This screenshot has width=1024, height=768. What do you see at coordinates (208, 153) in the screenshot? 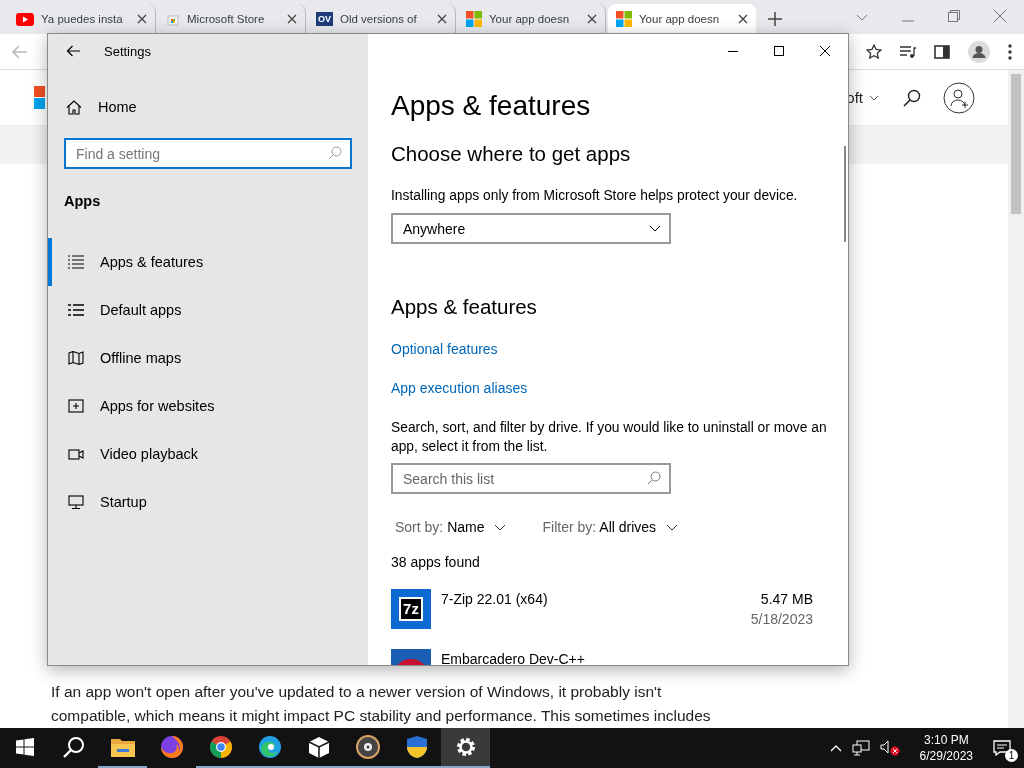
I see `search-field: Find a setting` at bounding box center [208, 153].